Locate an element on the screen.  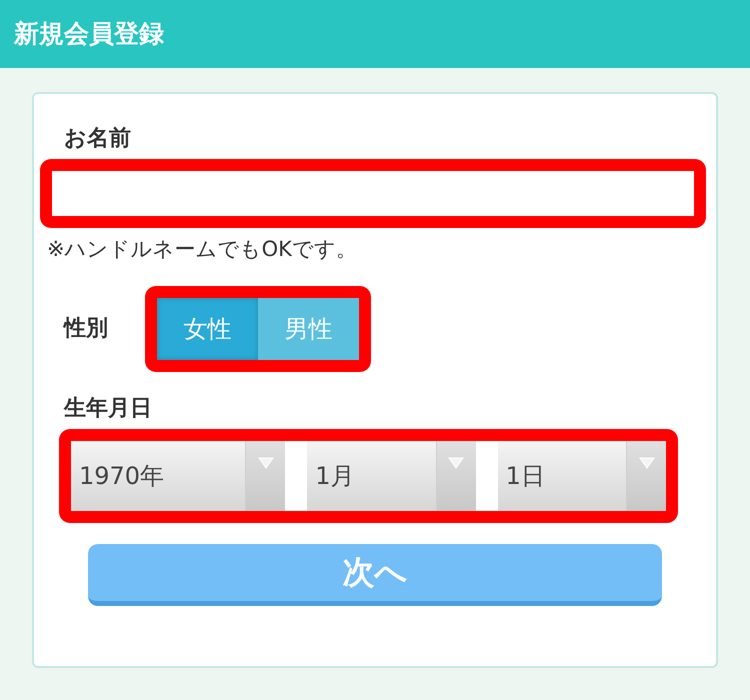
date-dropdown: 1月 is located at coordinates (391, 475).